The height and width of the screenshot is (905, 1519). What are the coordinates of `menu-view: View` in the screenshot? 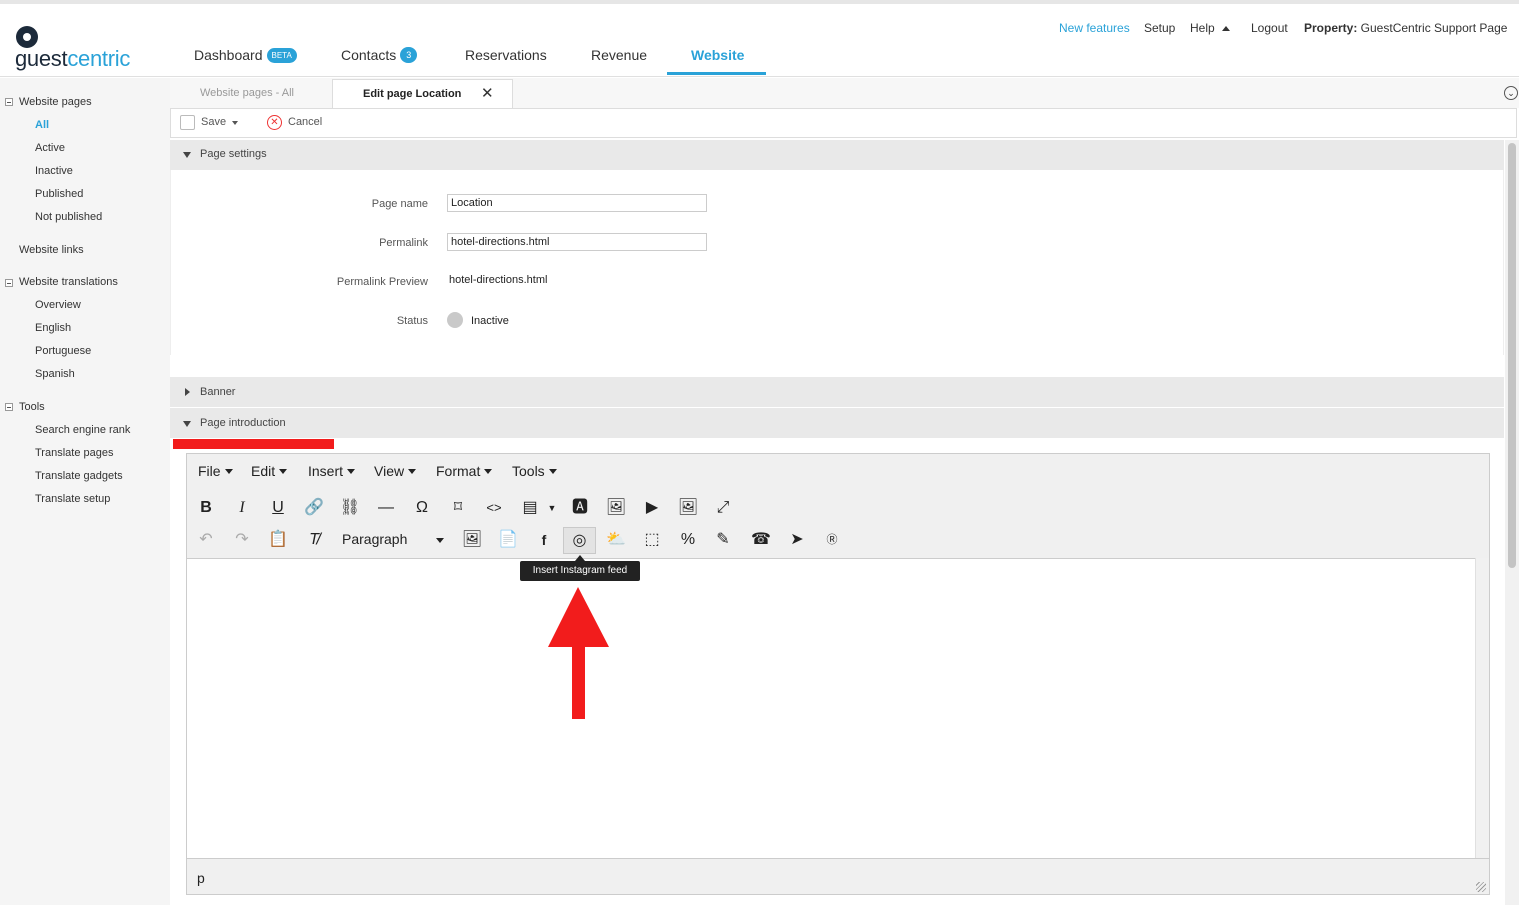 It's located at (395, 471).